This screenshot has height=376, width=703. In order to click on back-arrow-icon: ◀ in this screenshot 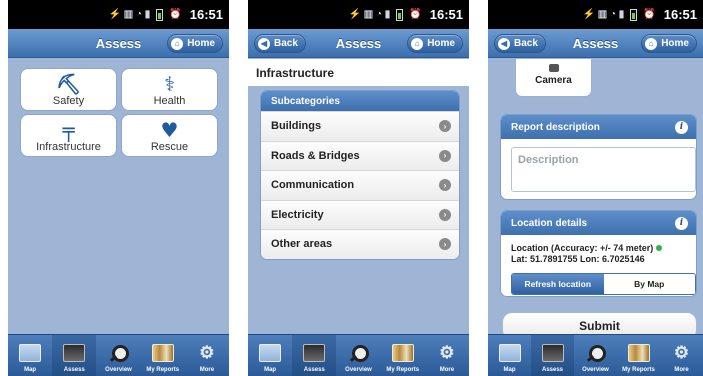, I will do `click(264, 43)`.